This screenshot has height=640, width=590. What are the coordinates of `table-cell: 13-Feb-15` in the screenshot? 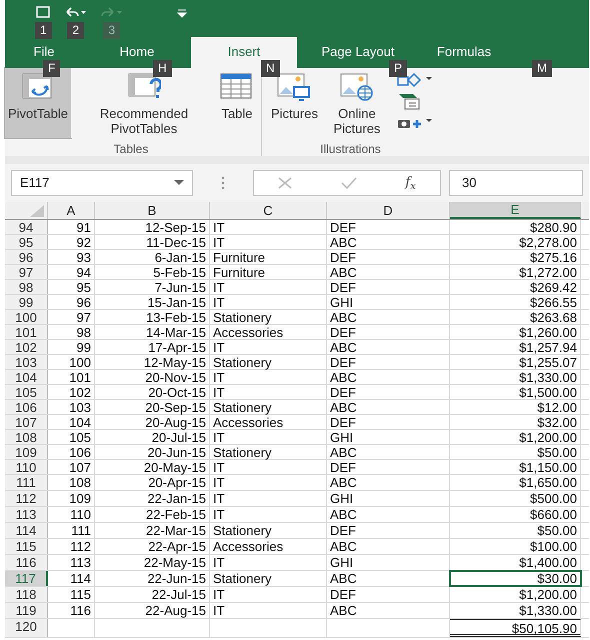 It's located at (176, 317).